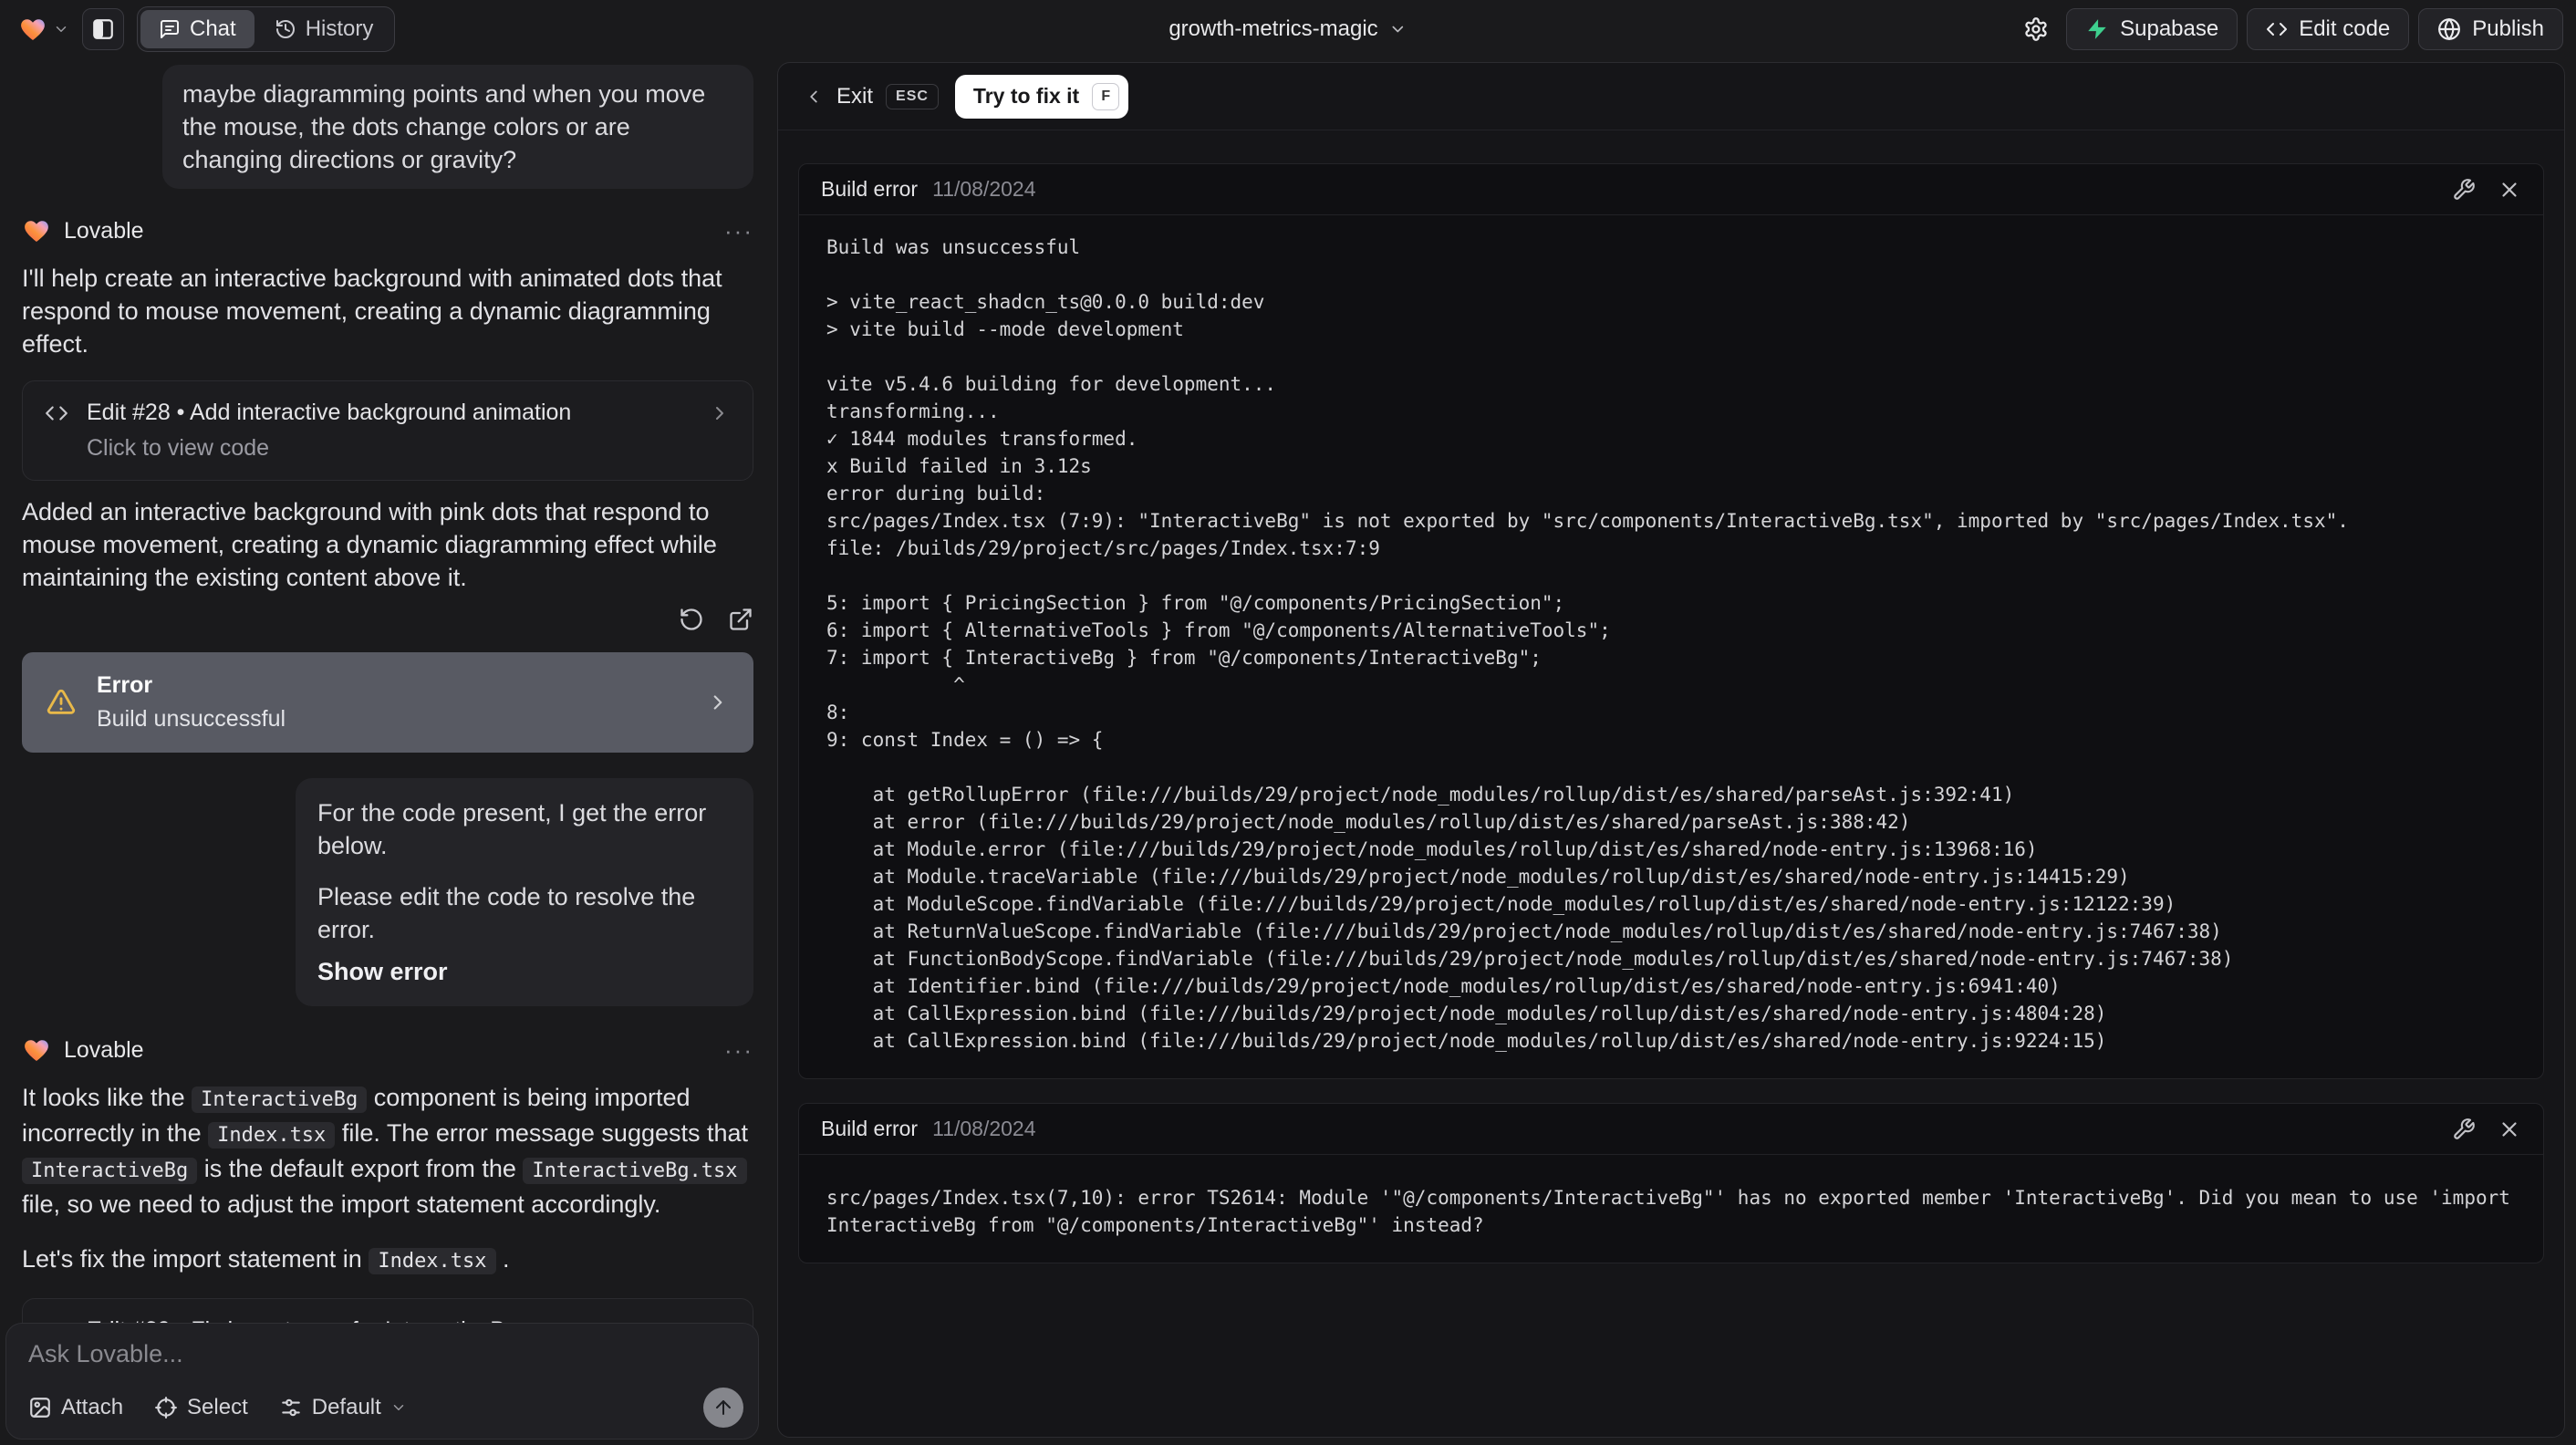 This screenshot has width=2576, height=1445. I want to click on settings-button, so click(2036, 29).